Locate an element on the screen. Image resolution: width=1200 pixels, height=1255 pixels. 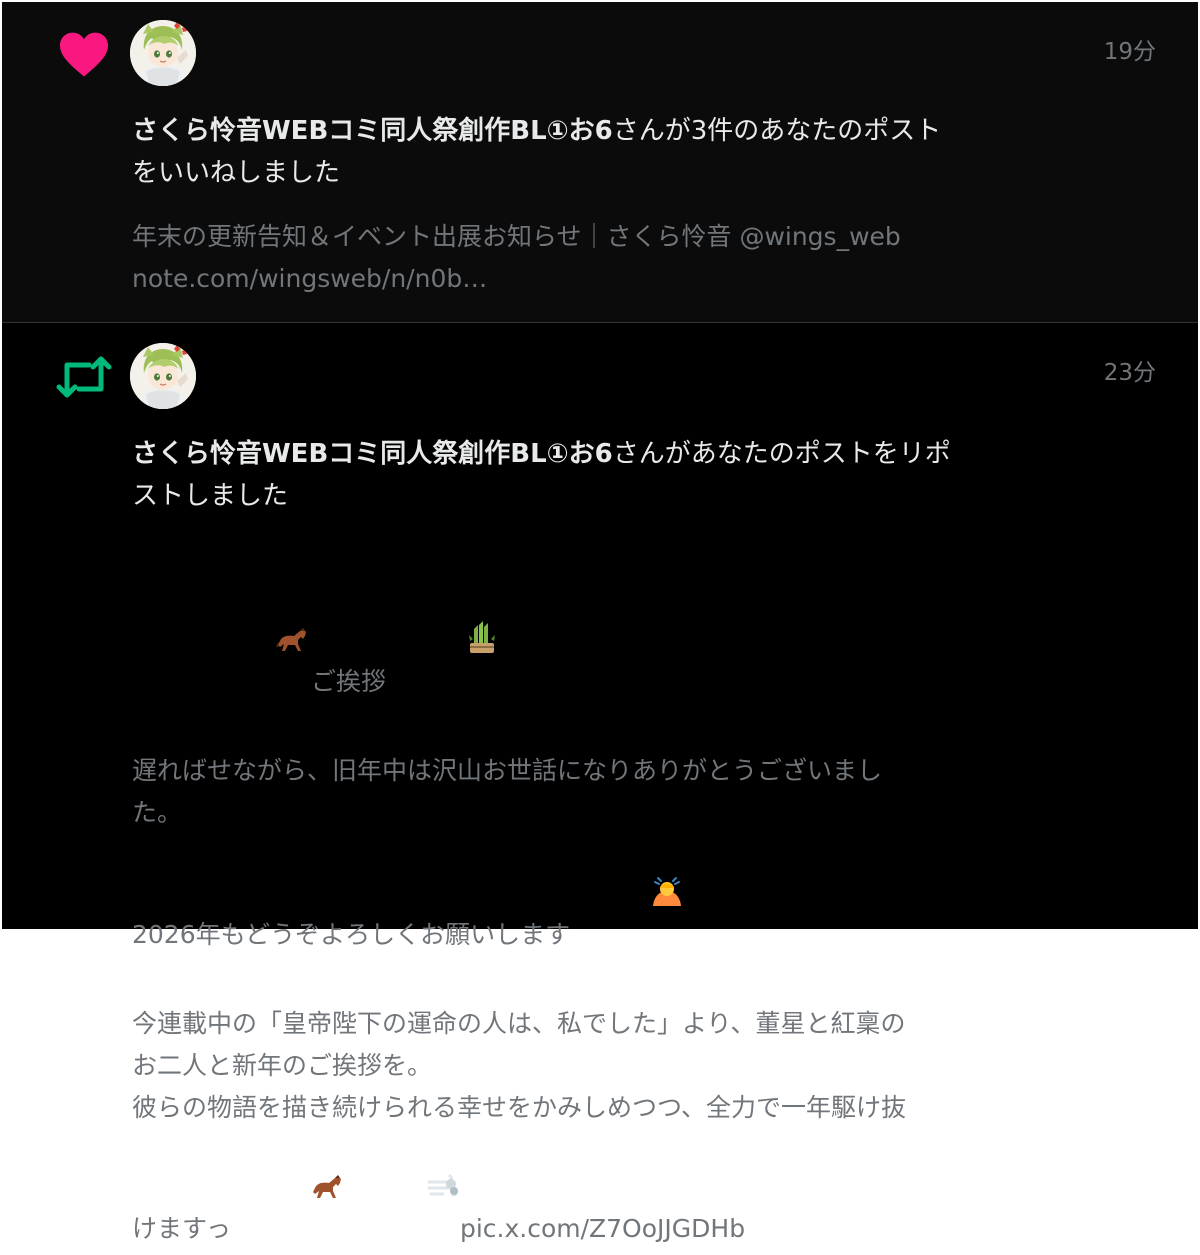
kadomatsu-emoji is located at coordinates (441, 643).